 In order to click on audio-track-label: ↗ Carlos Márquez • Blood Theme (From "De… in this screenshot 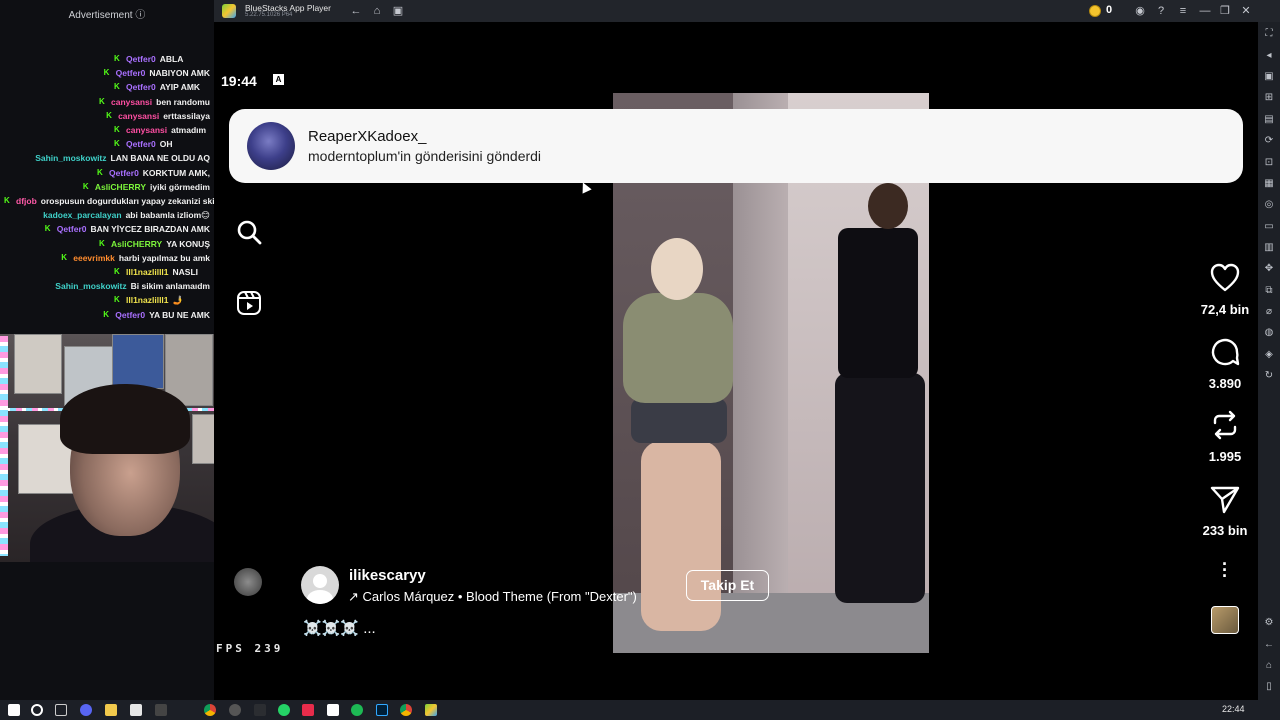, I will do `click(492, 597)`.